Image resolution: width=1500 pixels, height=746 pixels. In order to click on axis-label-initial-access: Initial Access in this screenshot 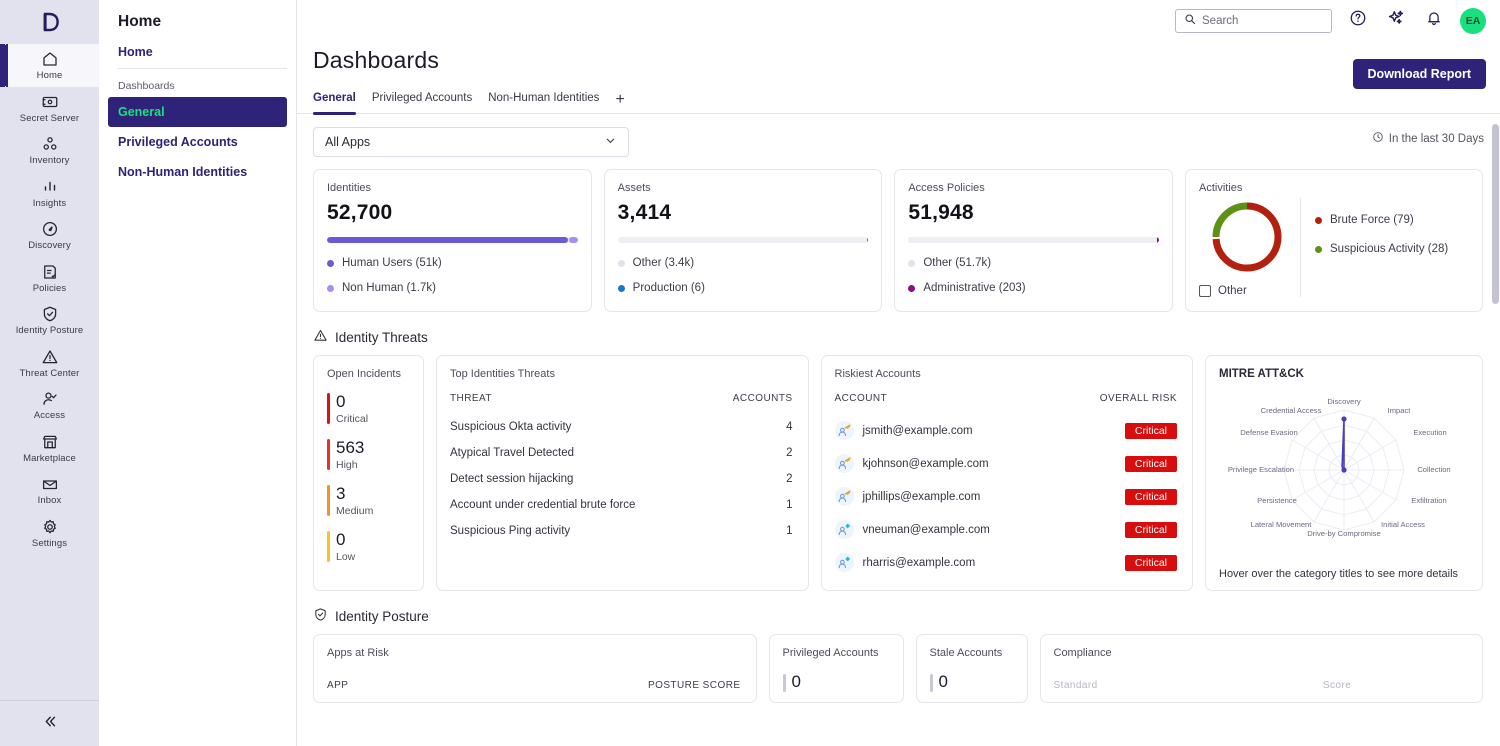, I will do `click(1403, 524)`.